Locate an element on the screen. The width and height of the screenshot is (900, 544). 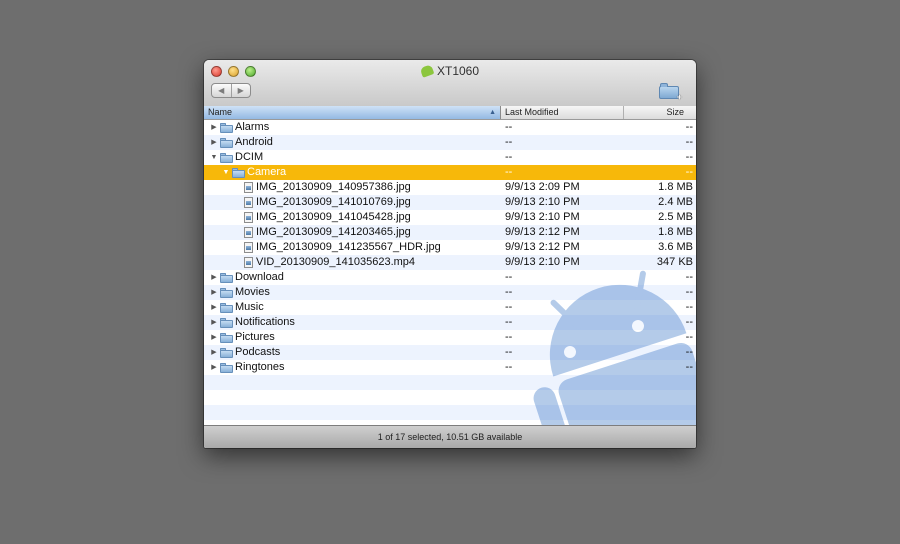
item-name: Camera is located at coordinates (267, 172).